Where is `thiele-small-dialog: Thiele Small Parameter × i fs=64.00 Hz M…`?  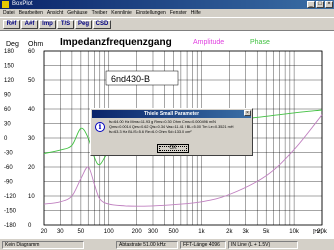
thiele-small-dialog: Thiele Small Parameter × i fs=64.00 Hz M… is located at coordinates (171, 132).